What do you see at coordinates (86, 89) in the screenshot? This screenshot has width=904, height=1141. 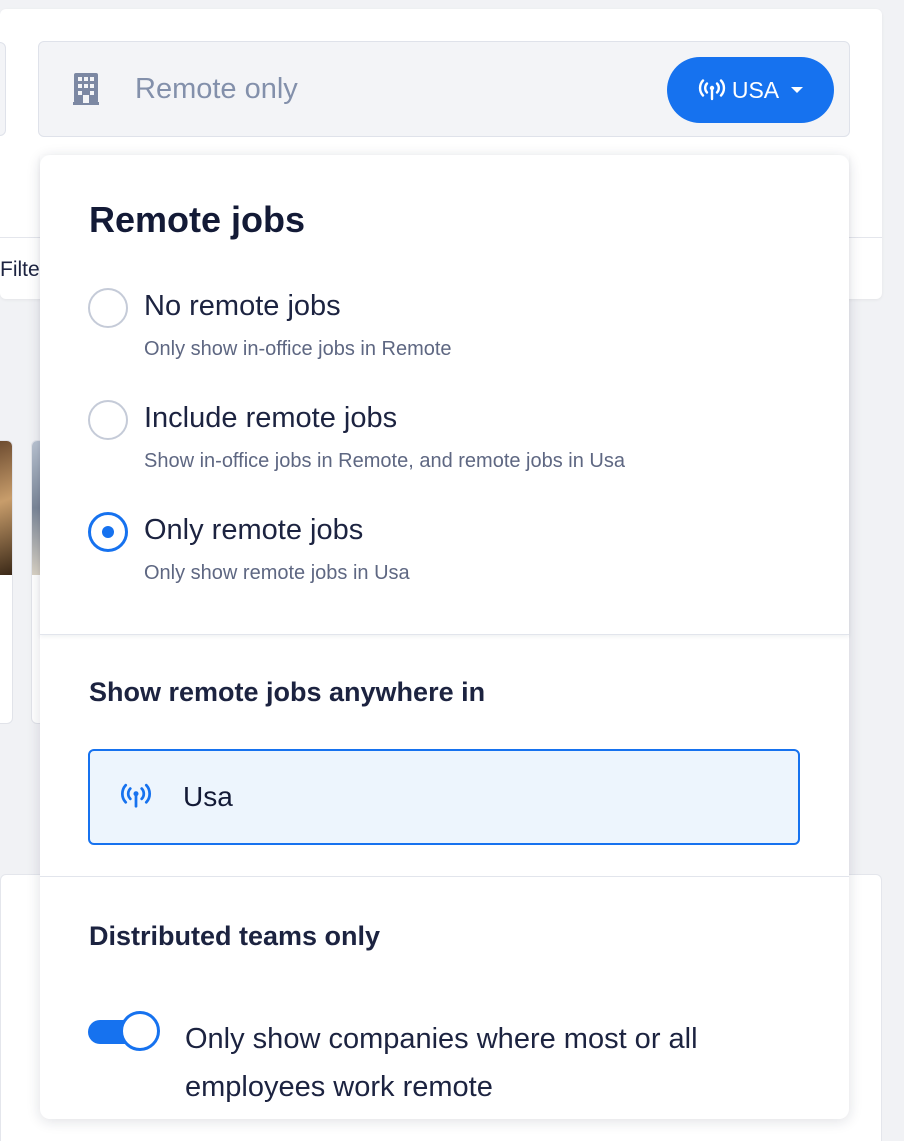 I see `building-icon` at bounding box center [86, 89].